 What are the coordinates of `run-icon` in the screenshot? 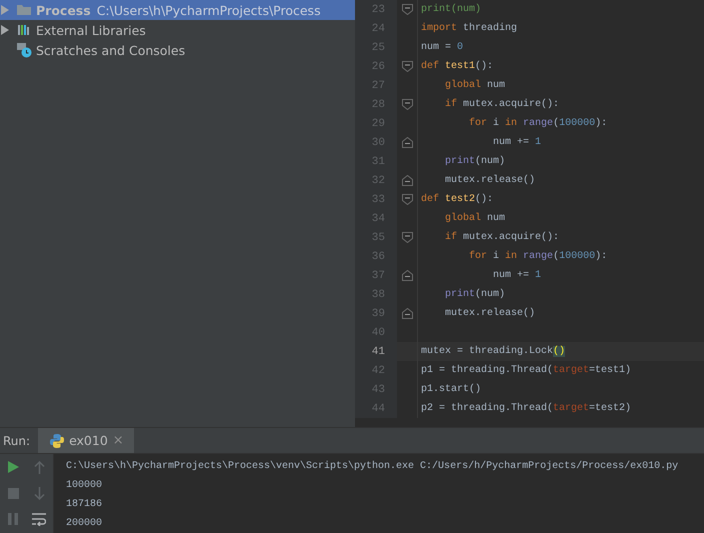 It's located at (13, 467).